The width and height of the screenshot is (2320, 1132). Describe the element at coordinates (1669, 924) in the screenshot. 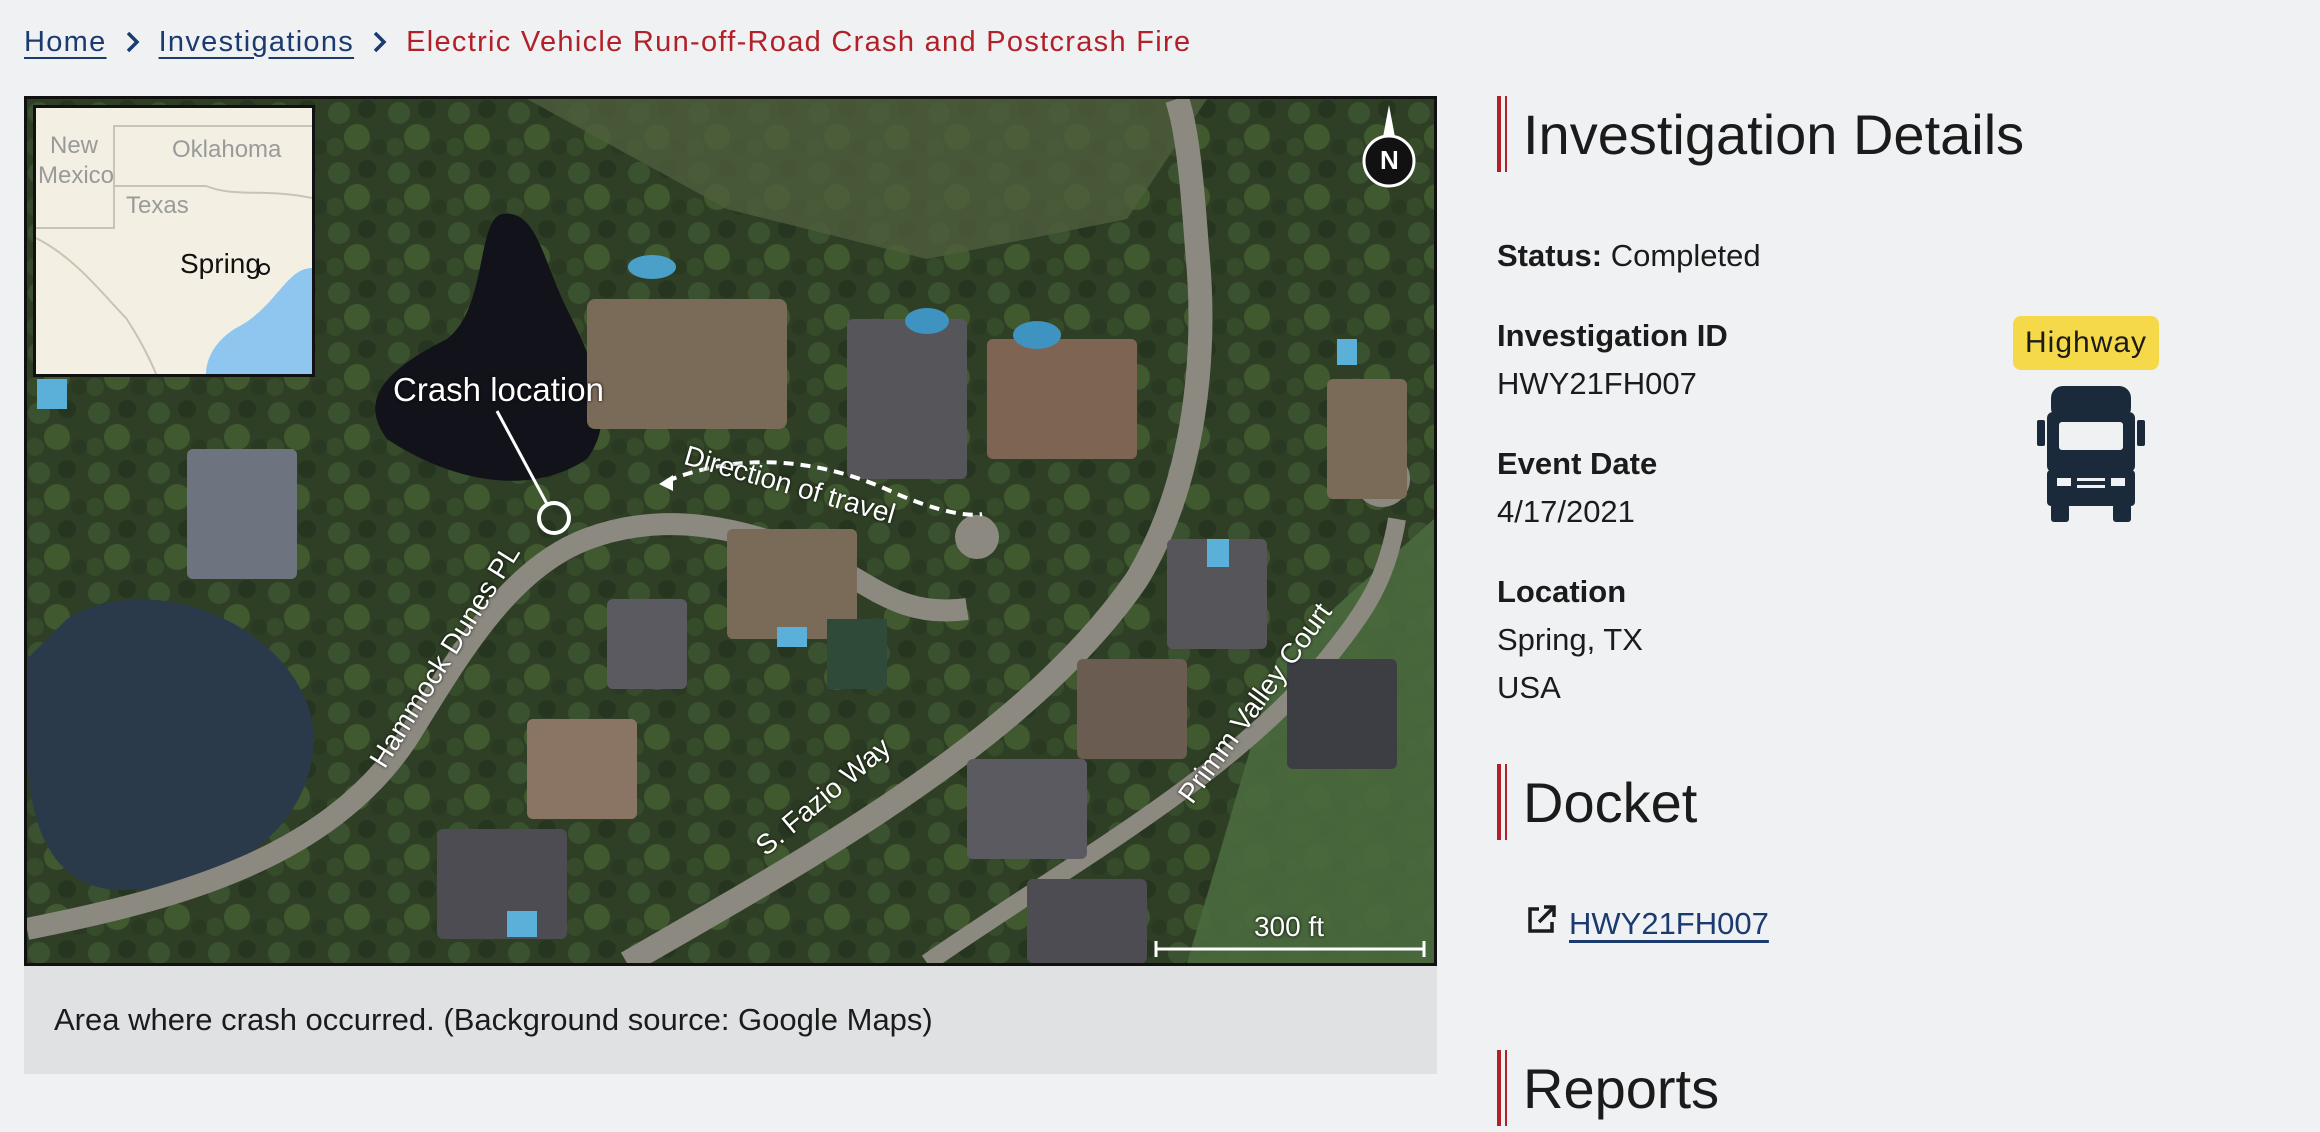

I see `docket-link: HWY21FH007` at that location.